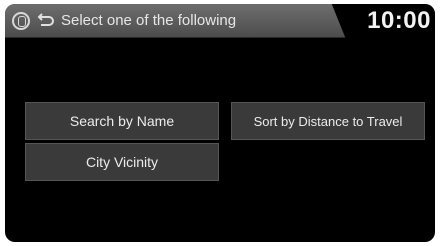  Describe the element at coordinates (21, 21) in the screenshot. I see `voice-command-icon` at that location.